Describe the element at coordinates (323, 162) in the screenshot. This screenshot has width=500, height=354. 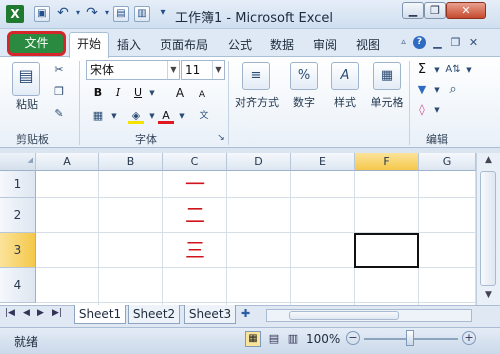
I see `column-header-e: E` at that location.